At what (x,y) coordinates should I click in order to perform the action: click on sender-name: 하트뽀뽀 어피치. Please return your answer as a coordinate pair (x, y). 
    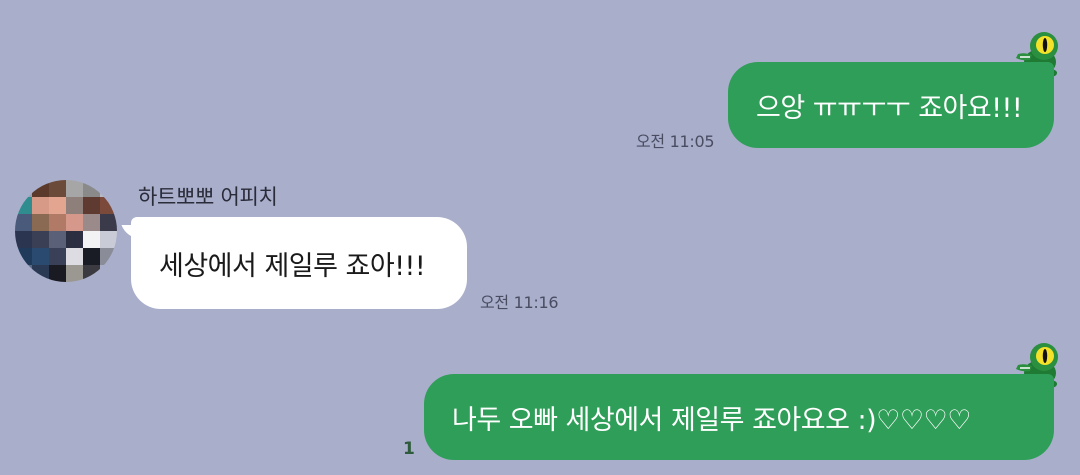
    Looking at the image, I should click on (208, 197).